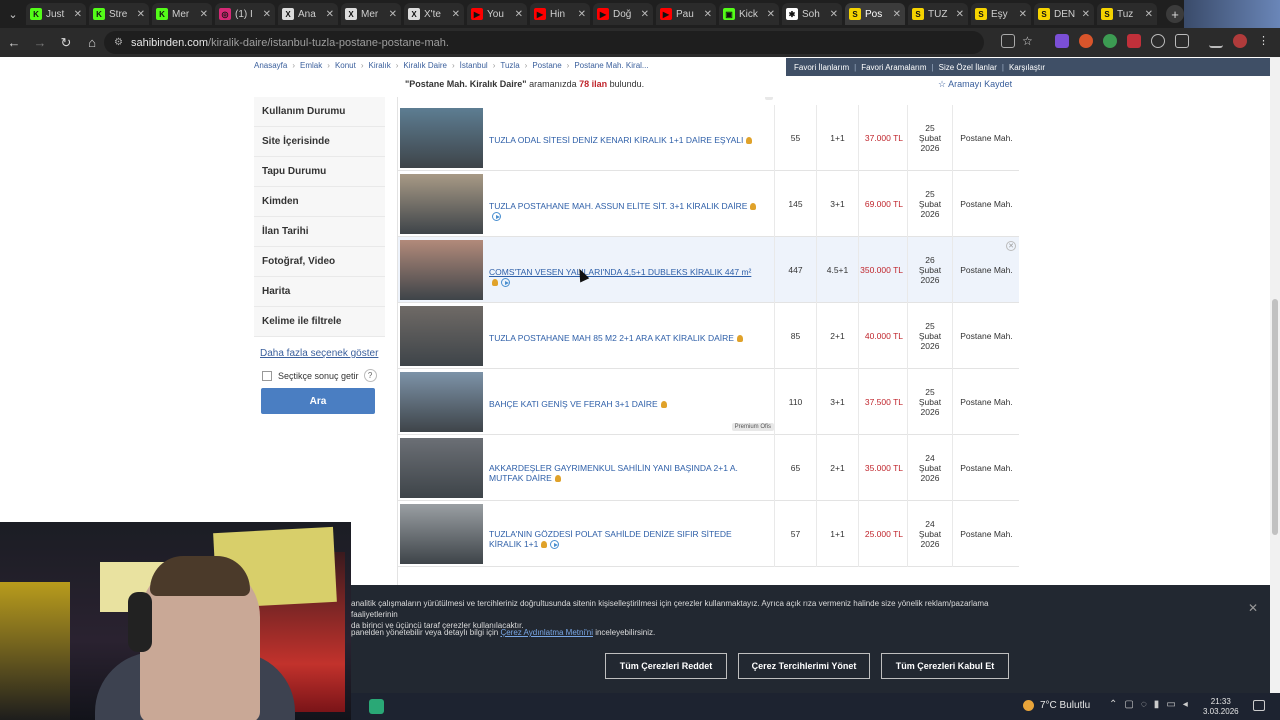  I want to click on browser-tab: K Mer ✕, so click(182, 14).